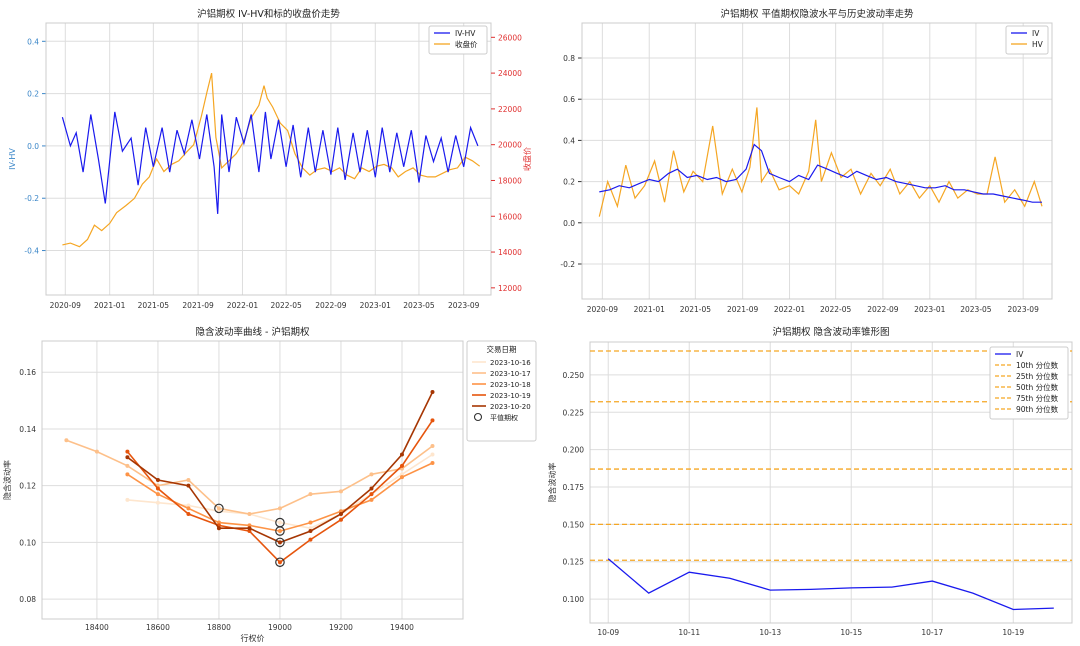  I want to click on chart-title: 隐含波动率曲线 - 沪铝期权, so click(253, 332).